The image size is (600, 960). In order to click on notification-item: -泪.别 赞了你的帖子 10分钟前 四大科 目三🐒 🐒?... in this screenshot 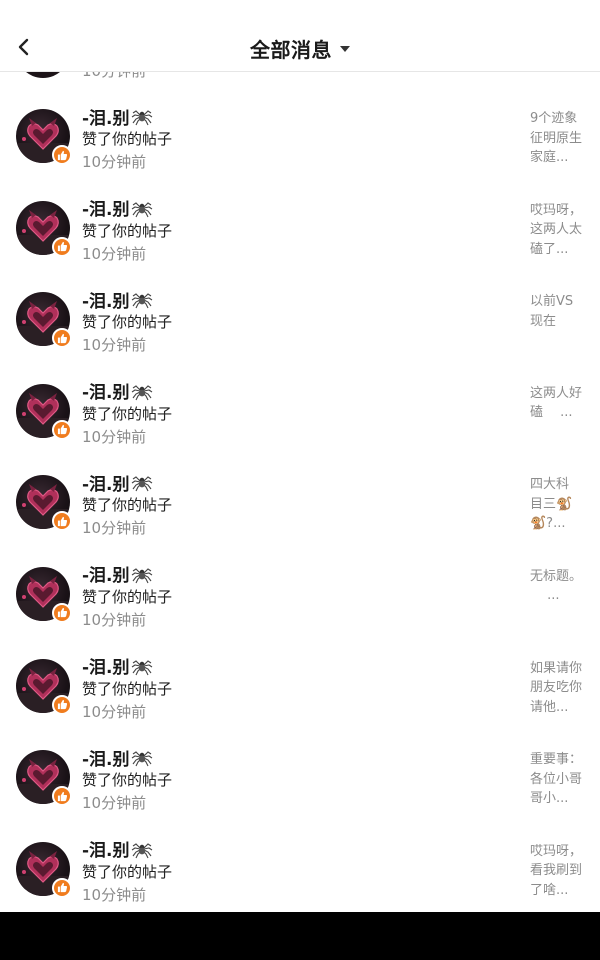, I will do `click(300, 487)`.